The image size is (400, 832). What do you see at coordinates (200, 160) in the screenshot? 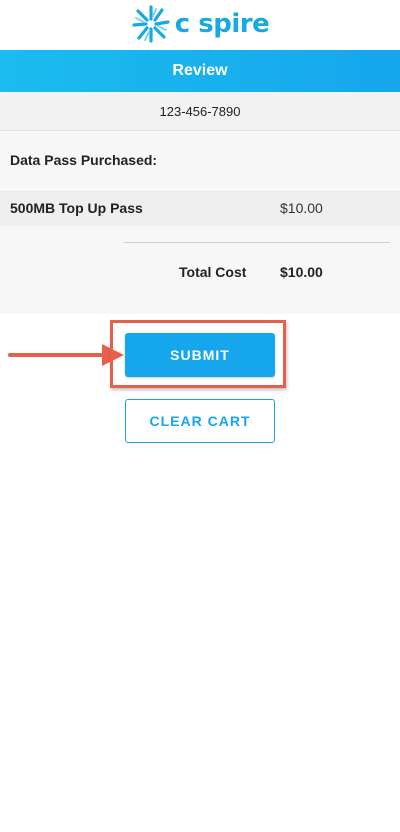
I see `purchased-section-header: Data Pass Purchased:` at bounding box center [200, 160].